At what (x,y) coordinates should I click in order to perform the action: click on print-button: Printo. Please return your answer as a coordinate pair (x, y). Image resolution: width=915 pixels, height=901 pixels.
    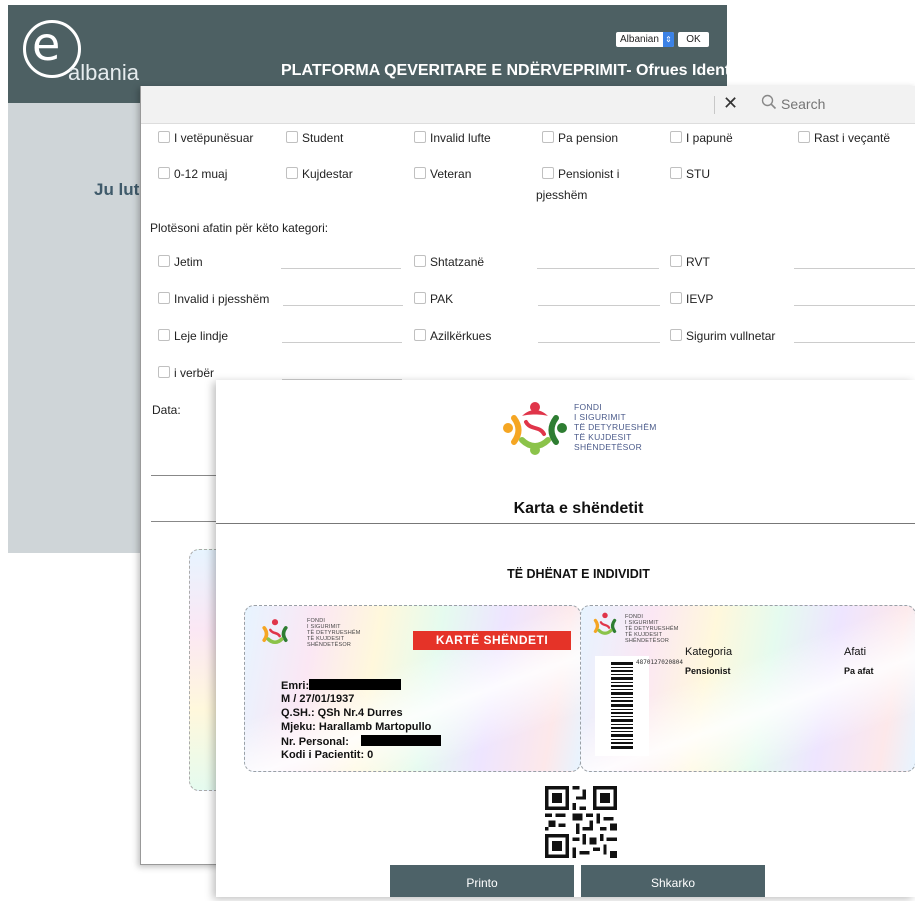
    Looking at the image, I should click on (482, 881).